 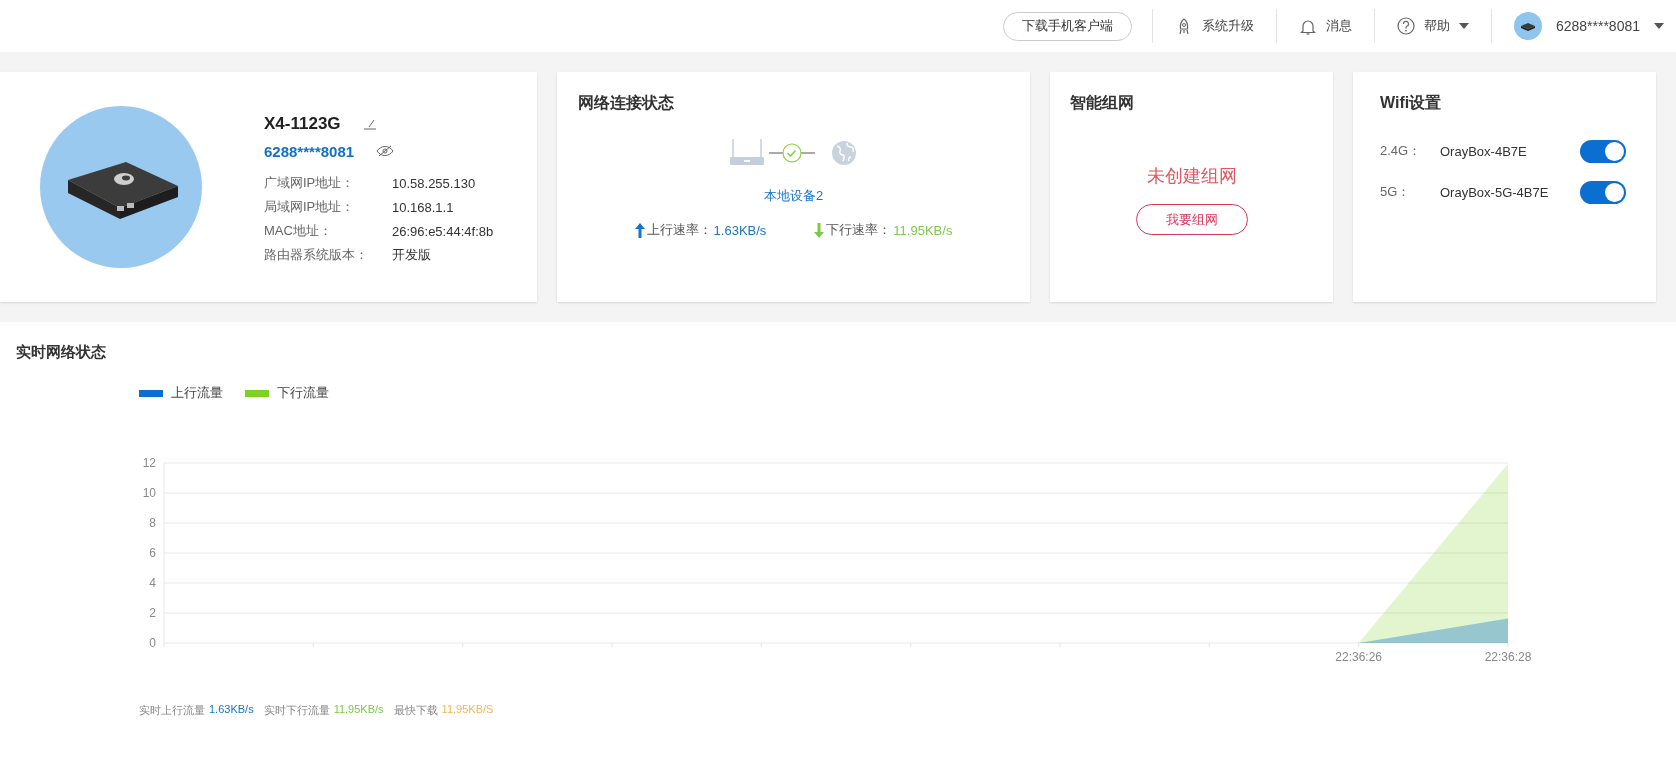 I want to click on eye-slash-icon, so click(x=385, y=151).